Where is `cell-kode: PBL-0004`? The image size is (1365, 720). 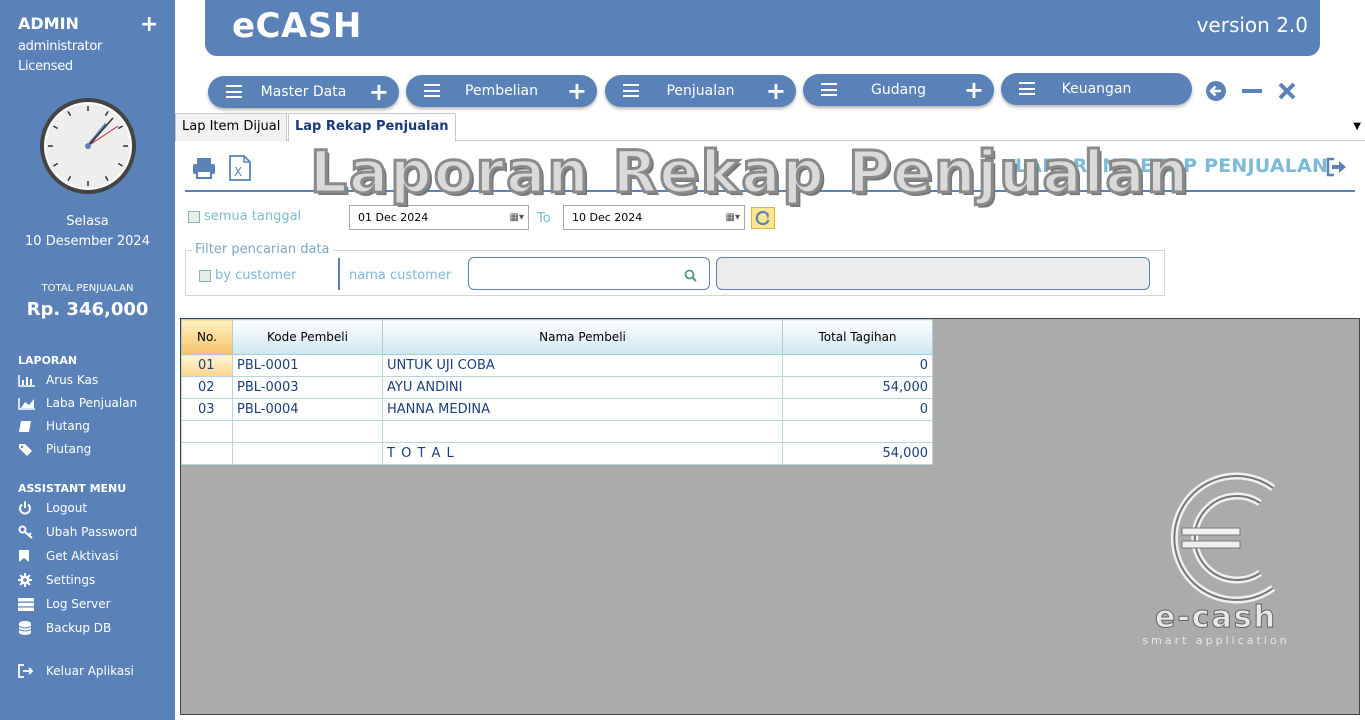 cell-kode: PBL-0004 is located at coordinates (307, 409).